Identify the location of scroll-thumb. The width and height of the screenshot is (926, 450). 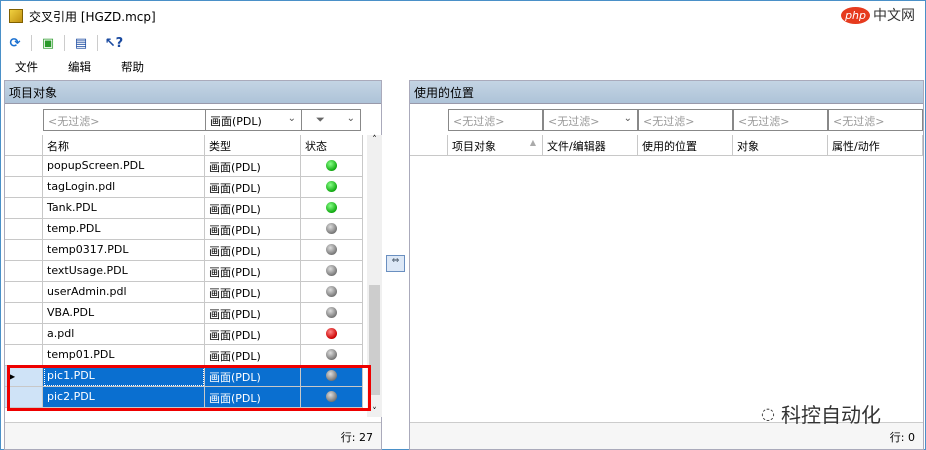
(374, 340).